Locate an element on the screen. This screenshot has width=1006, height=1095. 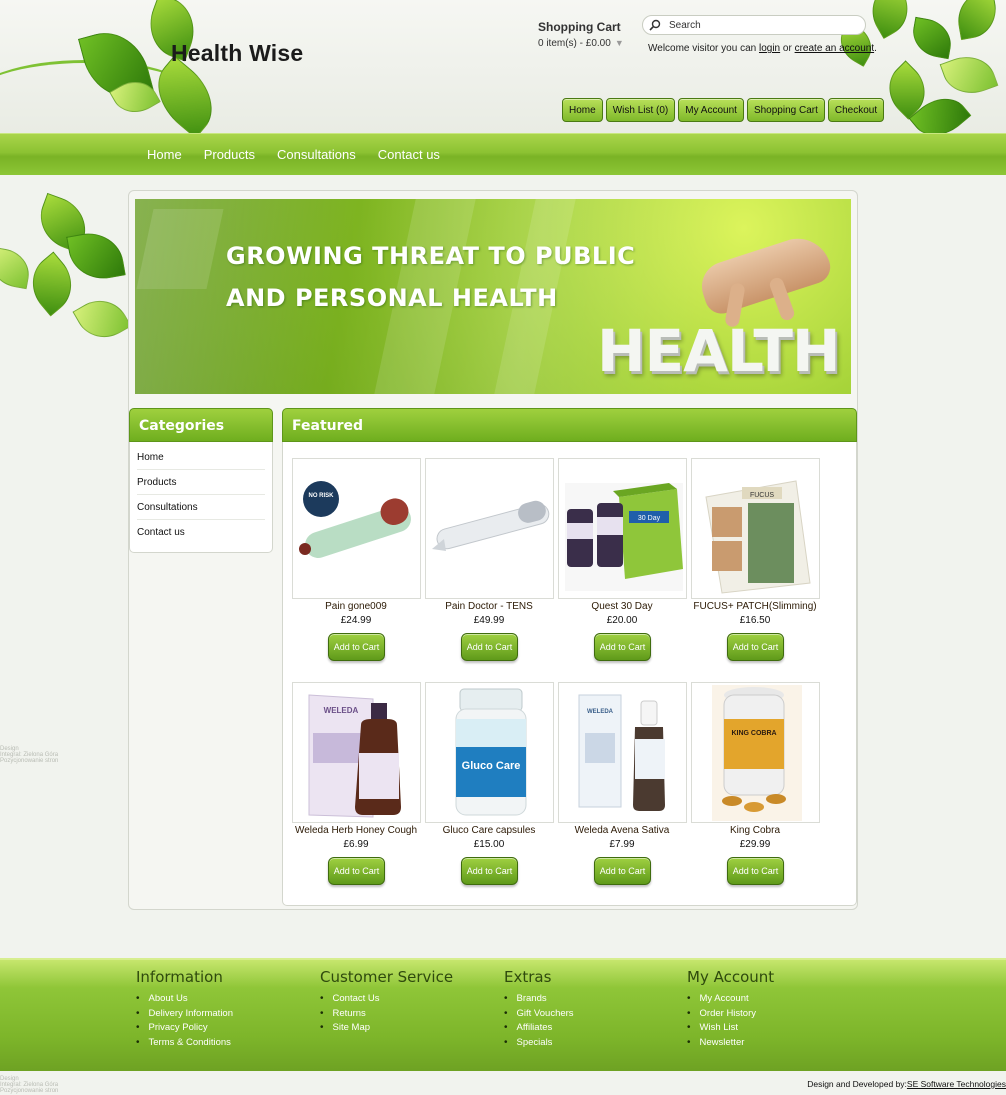
developer-link: SE Software Technologies is located at coordinates (956, 1084).